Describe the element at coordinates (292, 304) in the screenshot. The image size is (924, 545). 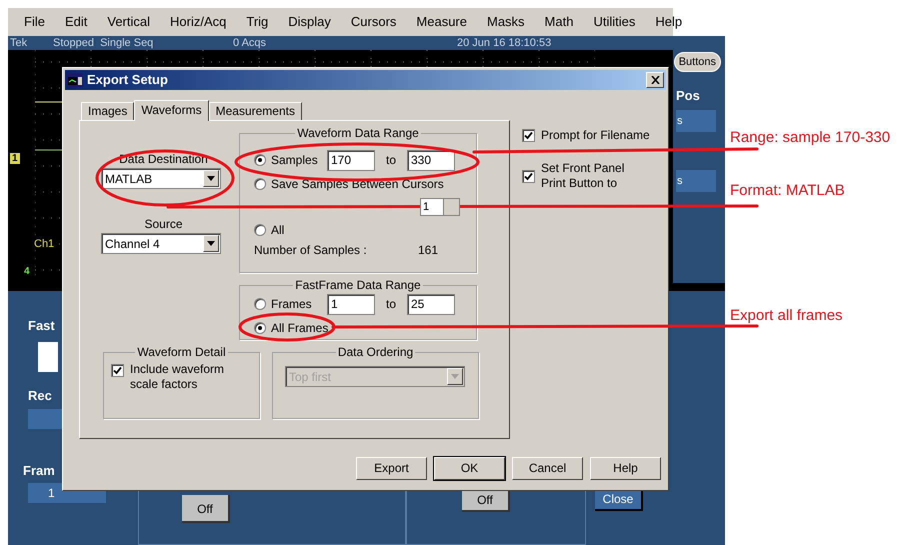
I see `radio-label: Frames` at that location.